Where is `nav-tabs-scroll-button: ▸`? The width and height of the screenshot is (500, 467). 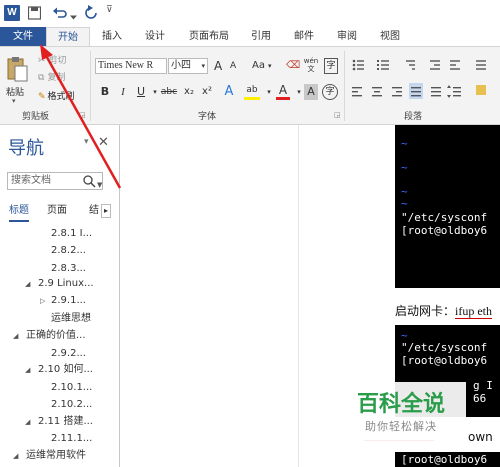 nav-tabs-scroll-button: ▸ is located at coordinates (106, 211).